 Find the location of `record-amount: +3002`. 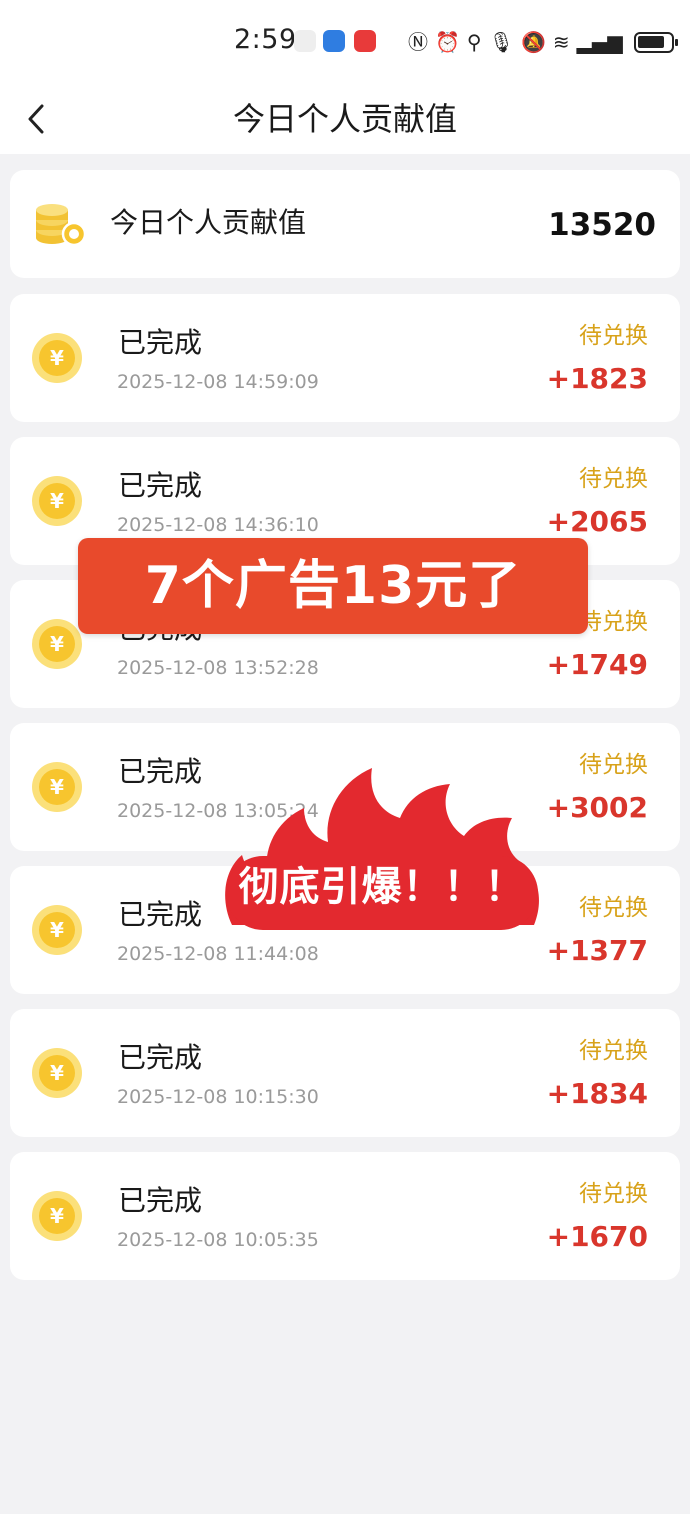

record-amount: +3002 is located at coordinates (597, 807).